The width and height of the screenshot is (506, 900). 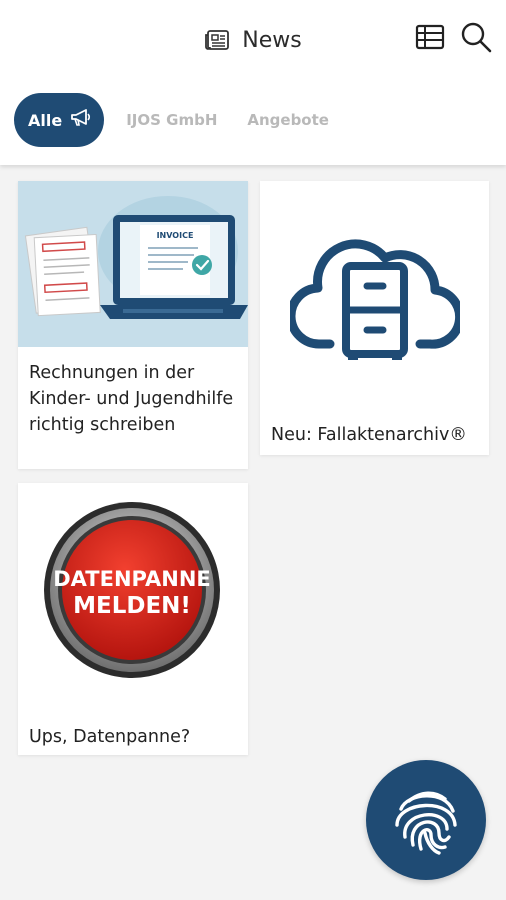 I want to click on newspaper-icon, so click(x=217, y=40).